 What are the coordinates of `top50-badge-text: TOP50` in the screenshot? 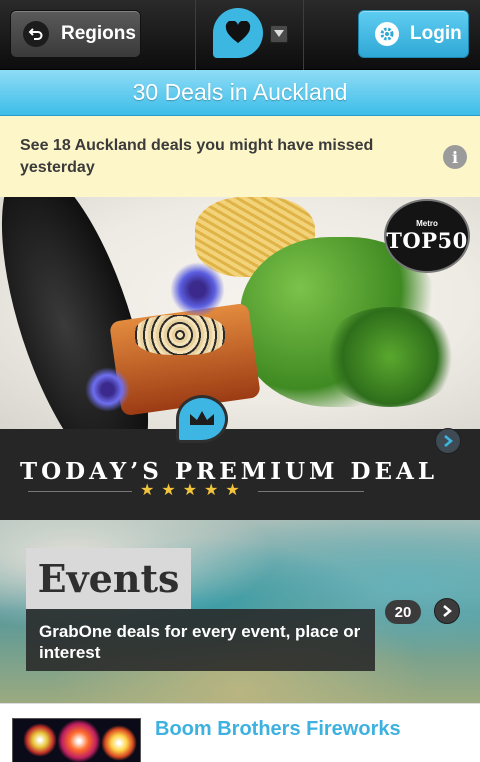 It's located at (427, 240).